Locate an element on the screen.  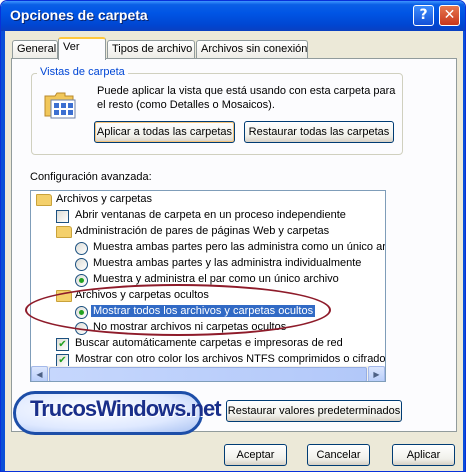
advanced-settings-label: Configuración avanzada: is located at coordinates (91, 177).